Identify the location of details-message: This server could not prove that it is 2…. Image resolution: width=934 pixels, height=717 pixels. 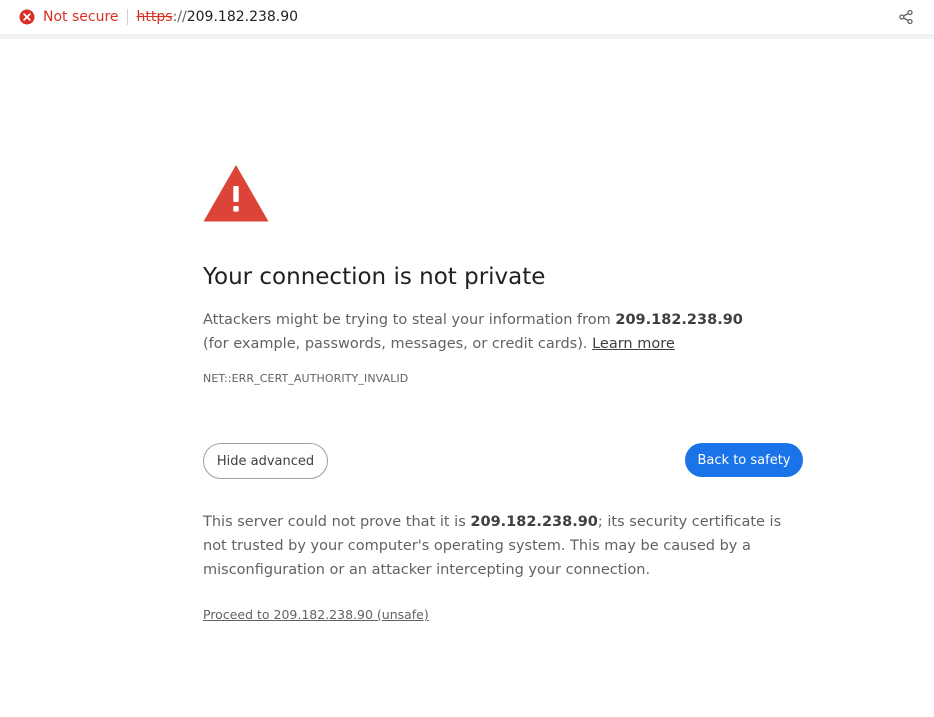
(493, 546).